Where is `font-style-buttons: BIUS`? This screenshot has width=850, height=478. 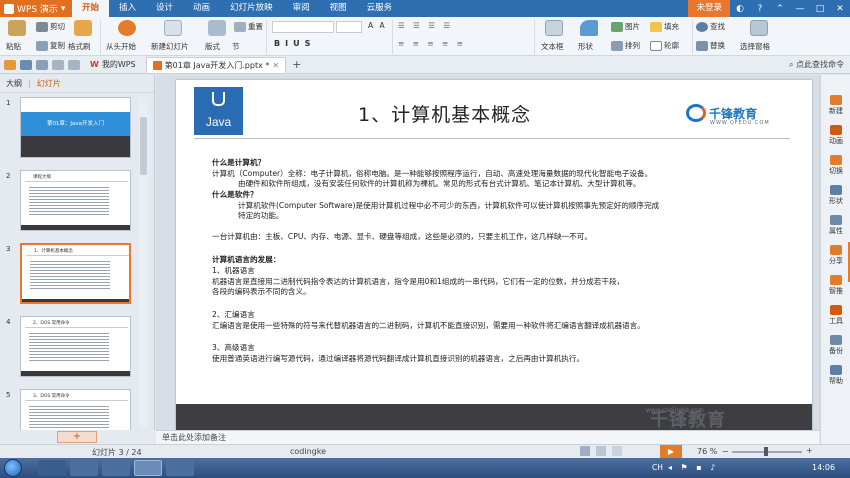 font-style-buttons: BIUS is located at coordinates (294, 43).